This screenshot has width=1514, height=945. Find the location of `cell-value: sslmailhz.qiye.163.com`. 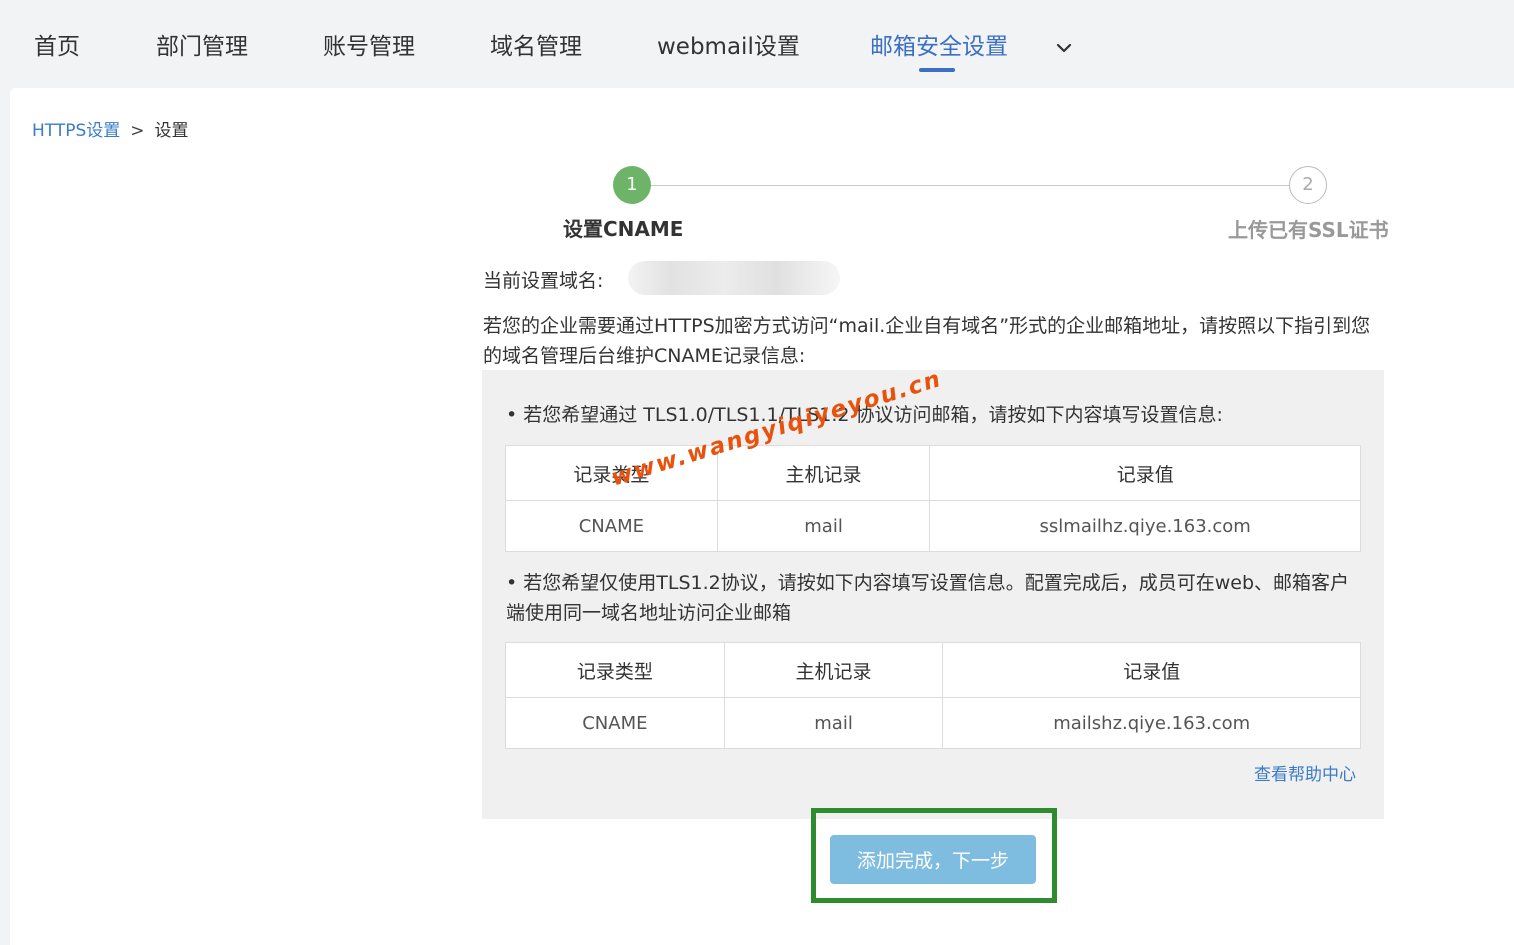

cell-value: sslmailhz.qiye.163.com is located at coordinates (1145, 526).